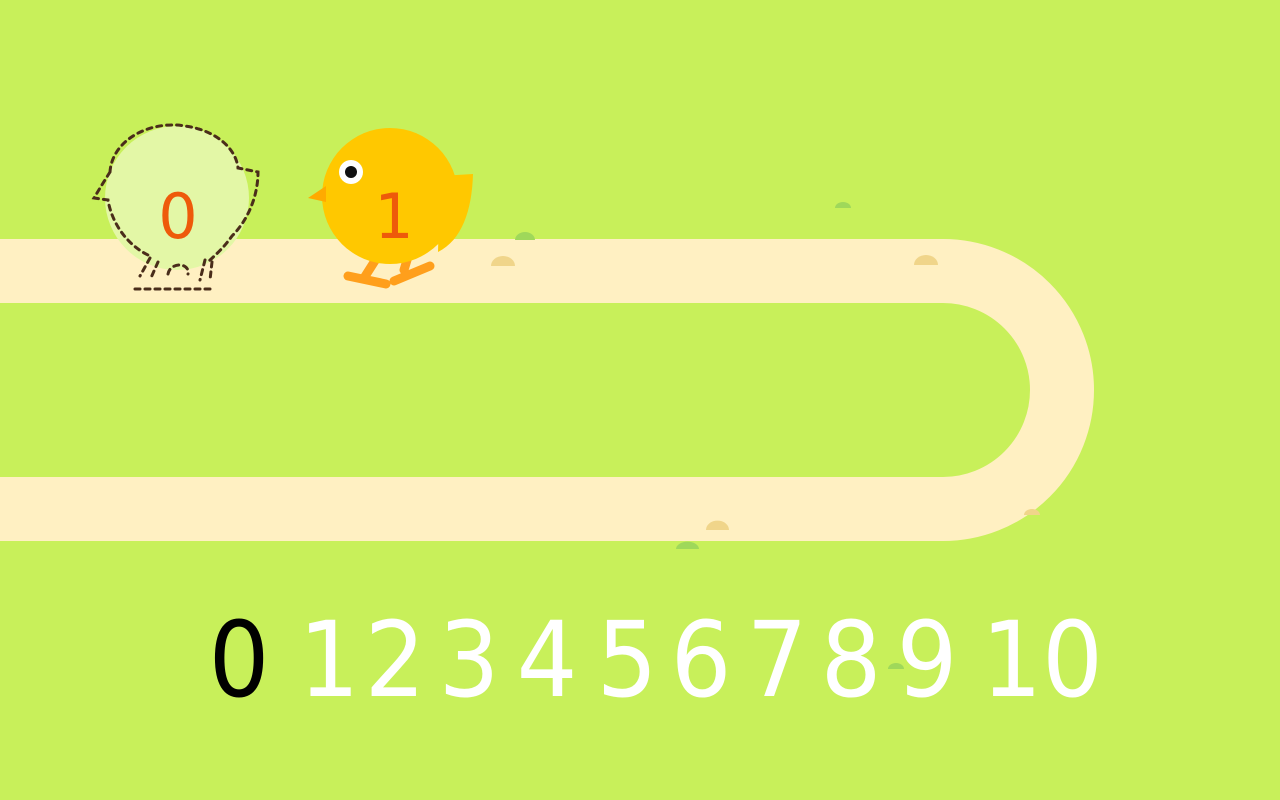 The image size is (1280, 800). What do you see at coordinates (393, 216) in the screenshot?
I see `chick-number: 1` at bounding box center [393, 216].